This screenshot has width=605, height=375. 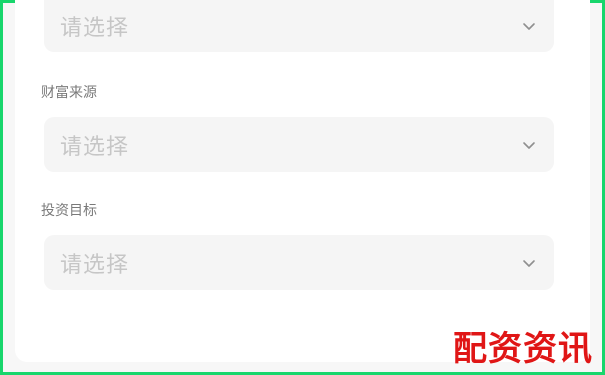 I want to click on investment-goal-label: 投资目标, so click(x=69, y=211).